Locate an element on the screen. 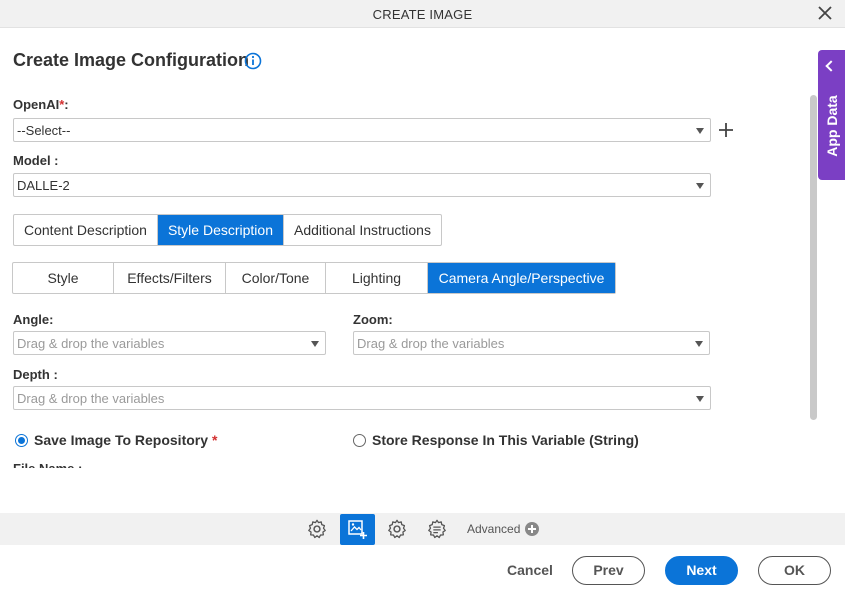 Image resolution: width=845 pixels, height=593 pixels. openai-select: --Select-- is located at coordinates (362, 130).